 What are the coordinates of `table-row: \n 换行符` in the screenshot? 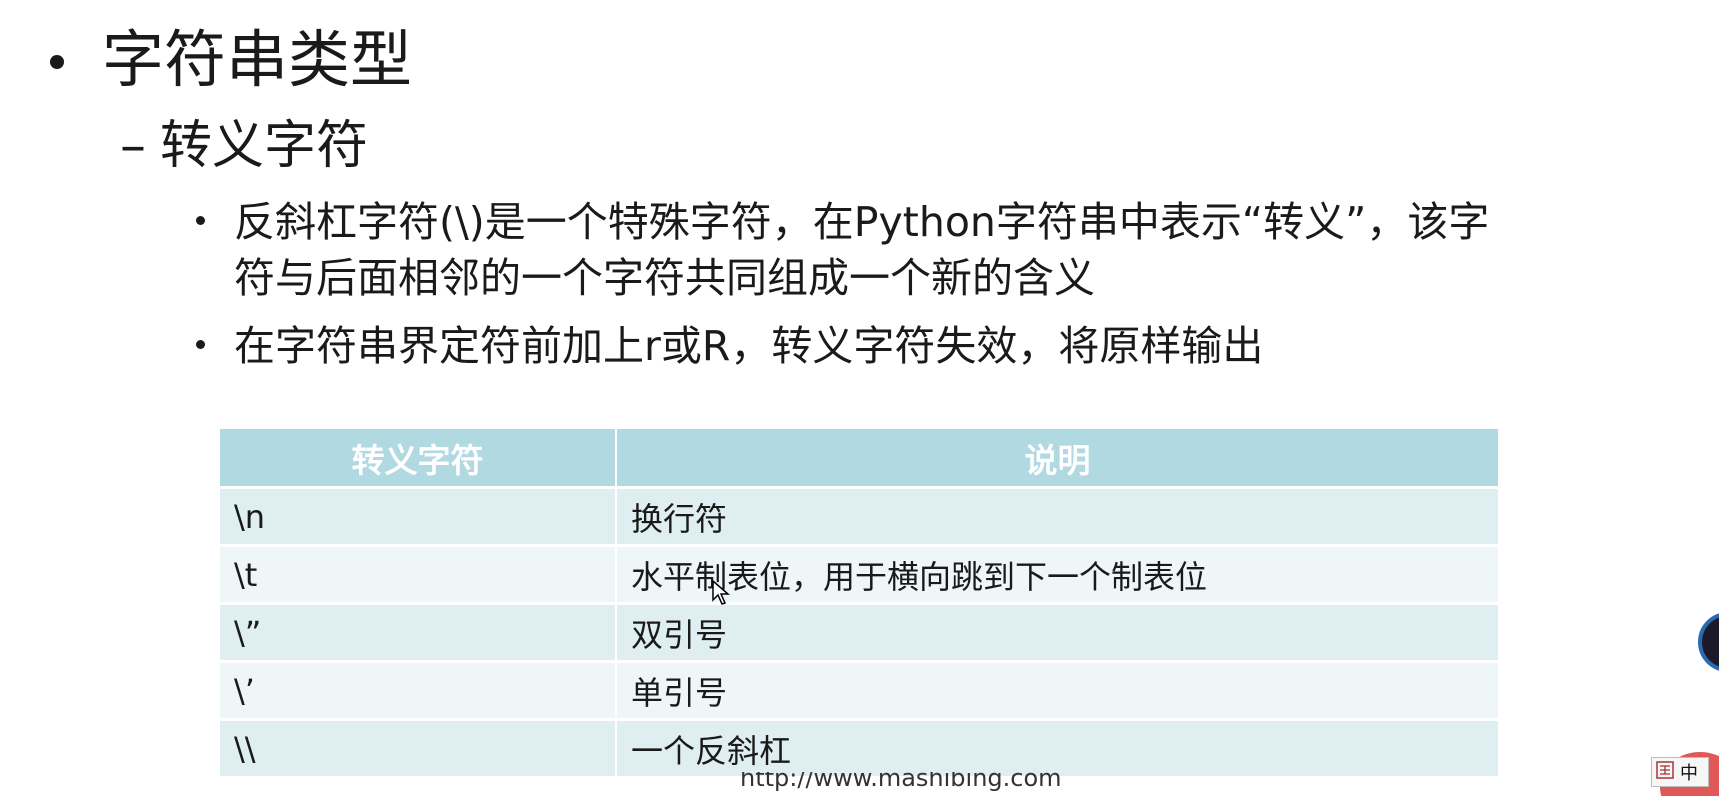 It's located at (859, 518).